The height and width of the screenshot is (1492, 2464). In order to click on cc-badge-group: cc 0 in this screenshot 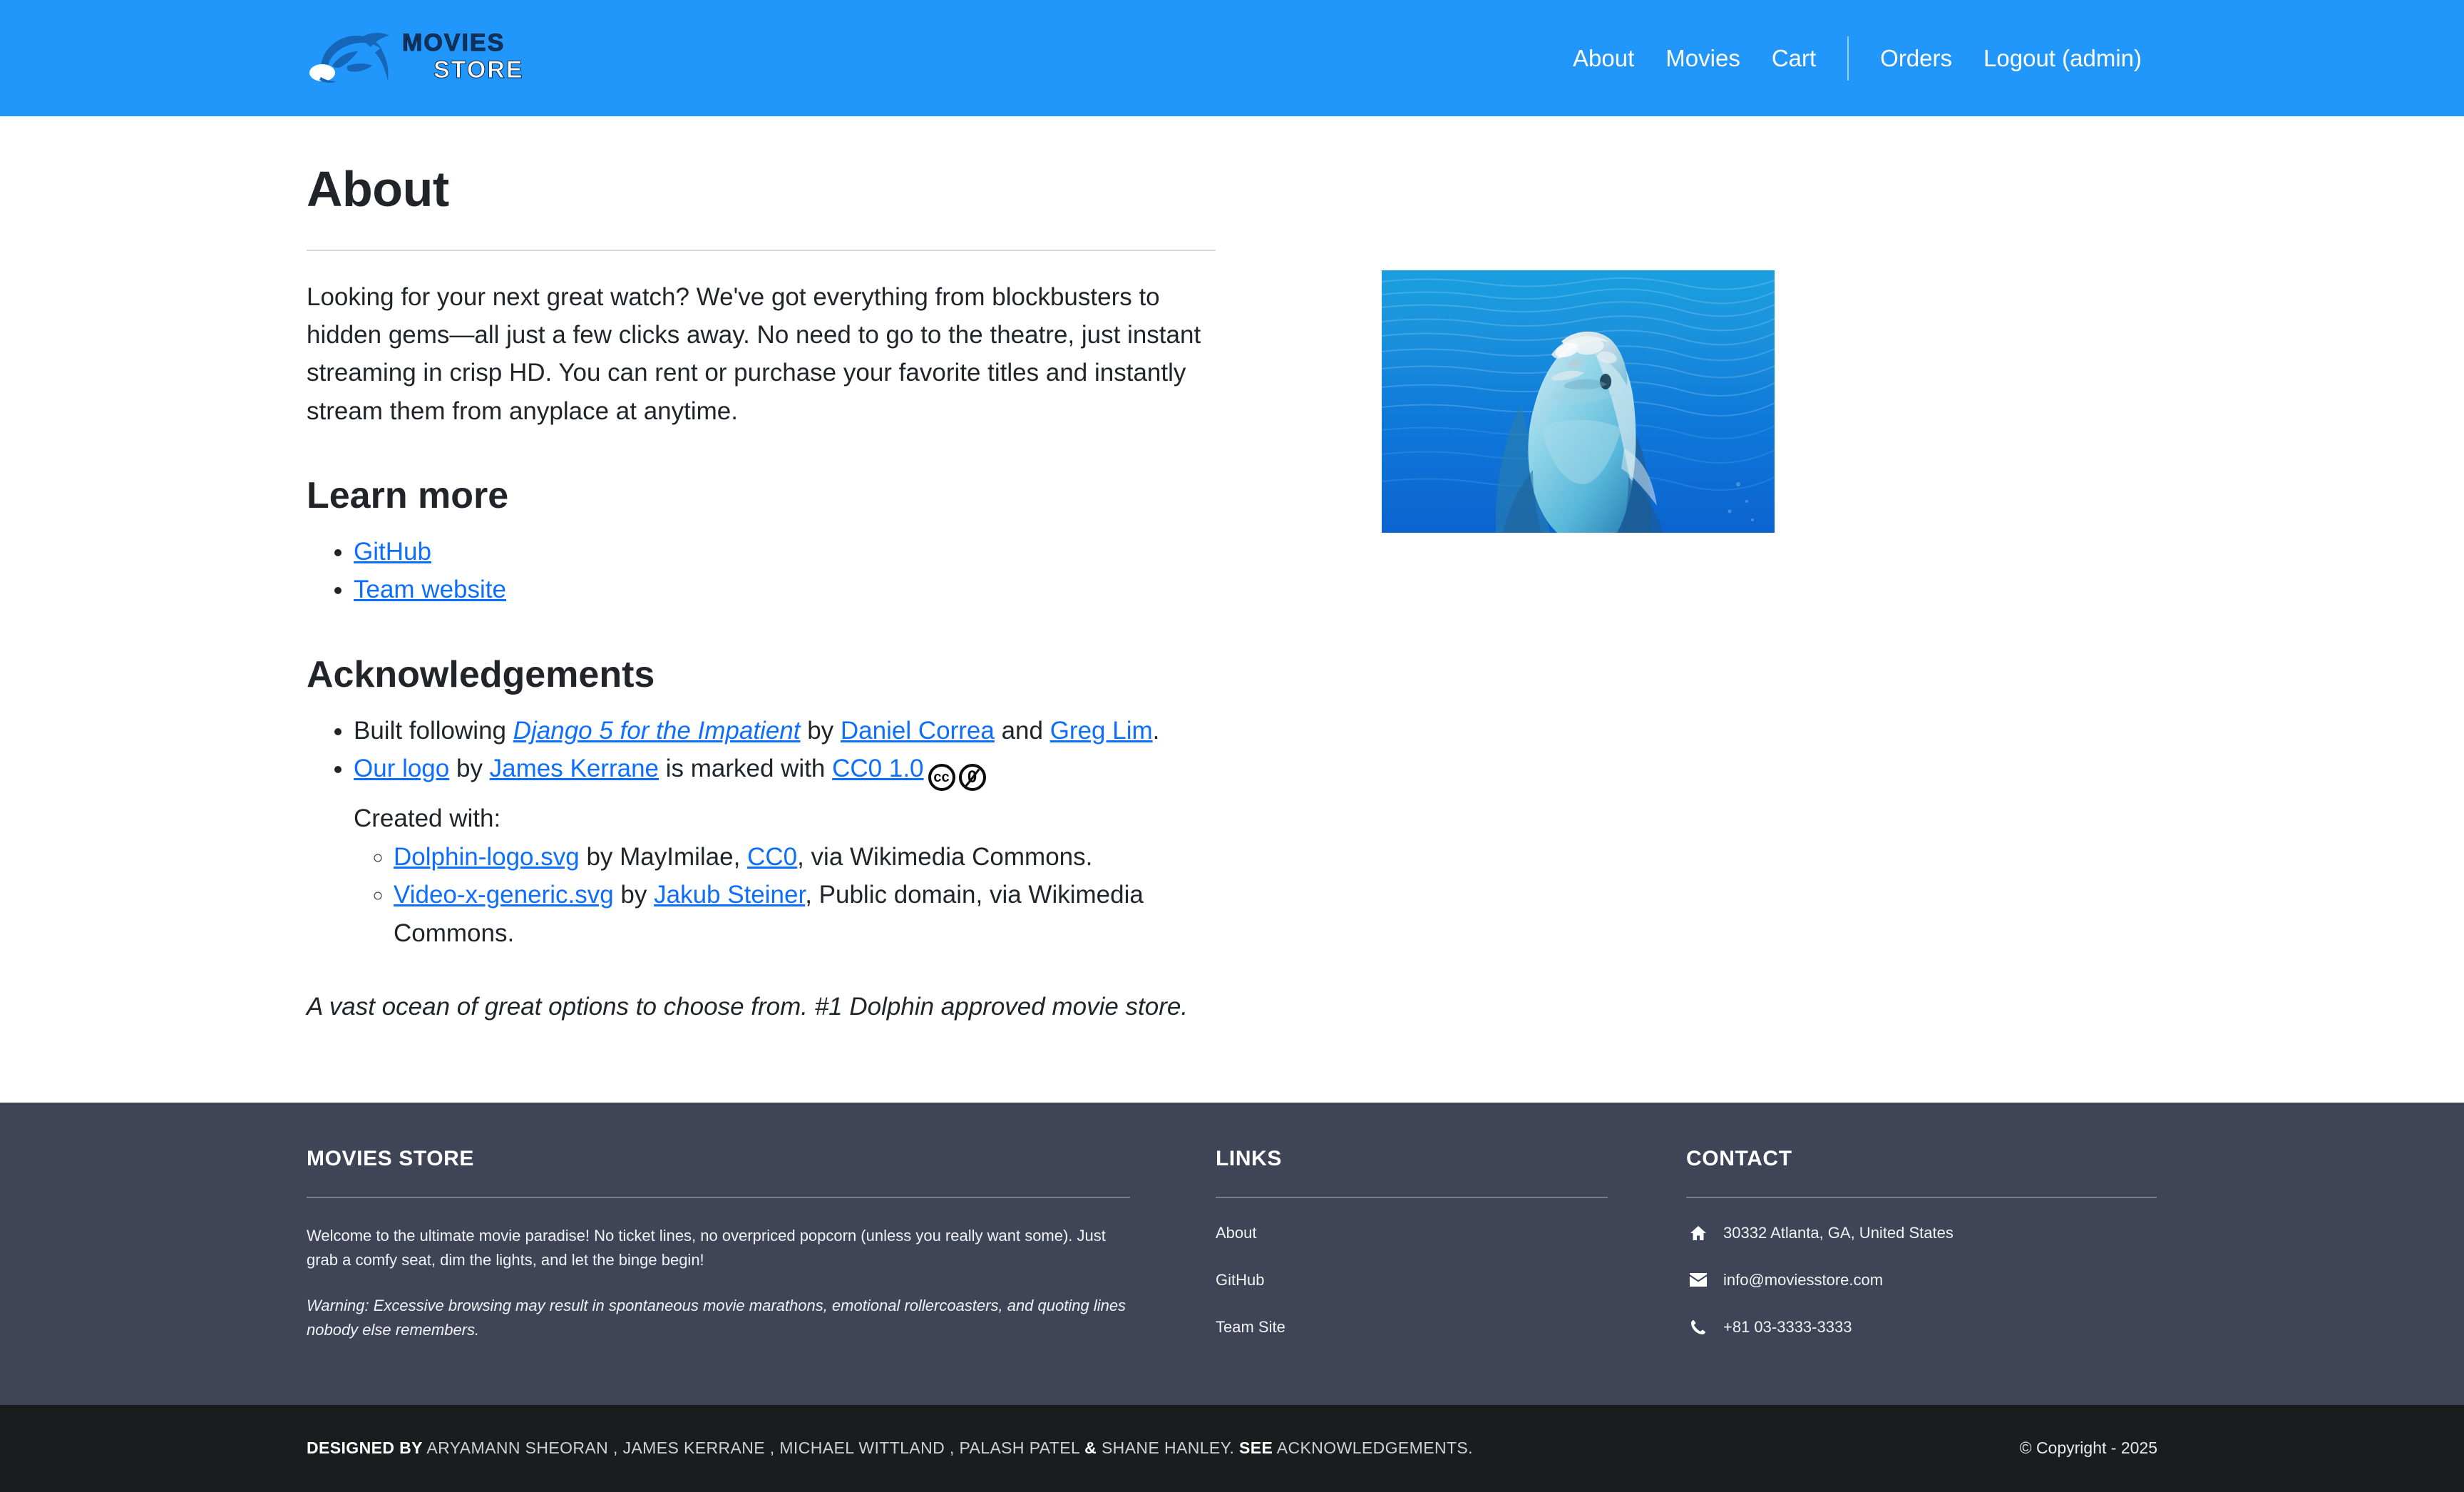, I will do `click(957, 778)`.